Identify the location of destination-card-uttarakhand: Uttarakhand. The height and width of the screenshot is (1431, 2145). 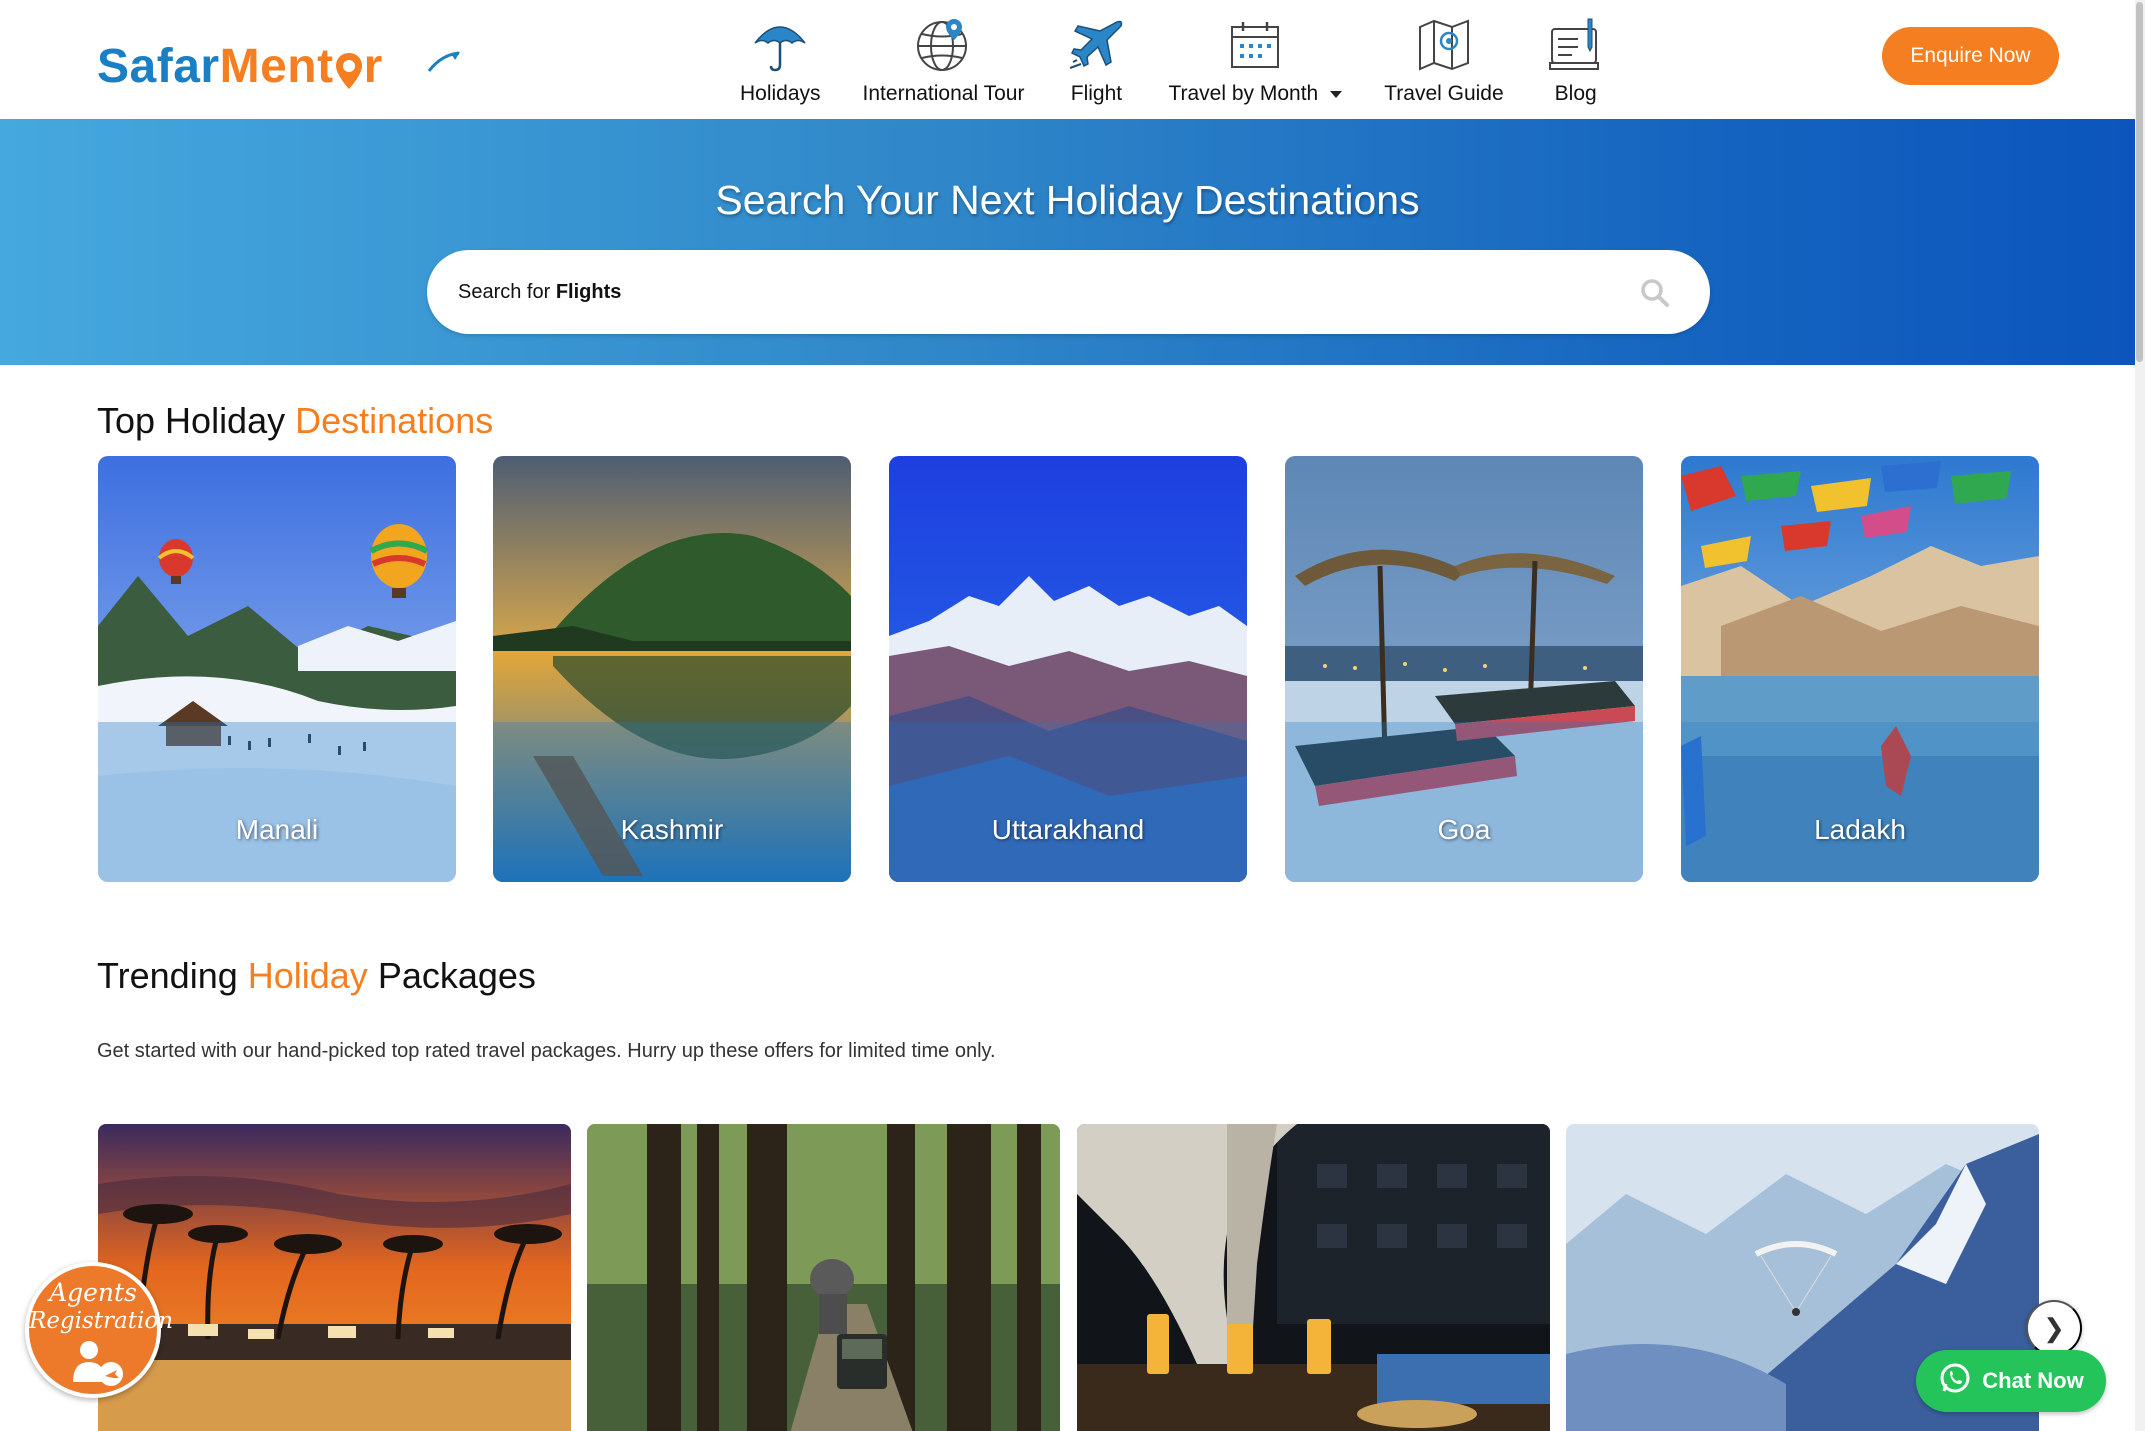
(1068, 669).